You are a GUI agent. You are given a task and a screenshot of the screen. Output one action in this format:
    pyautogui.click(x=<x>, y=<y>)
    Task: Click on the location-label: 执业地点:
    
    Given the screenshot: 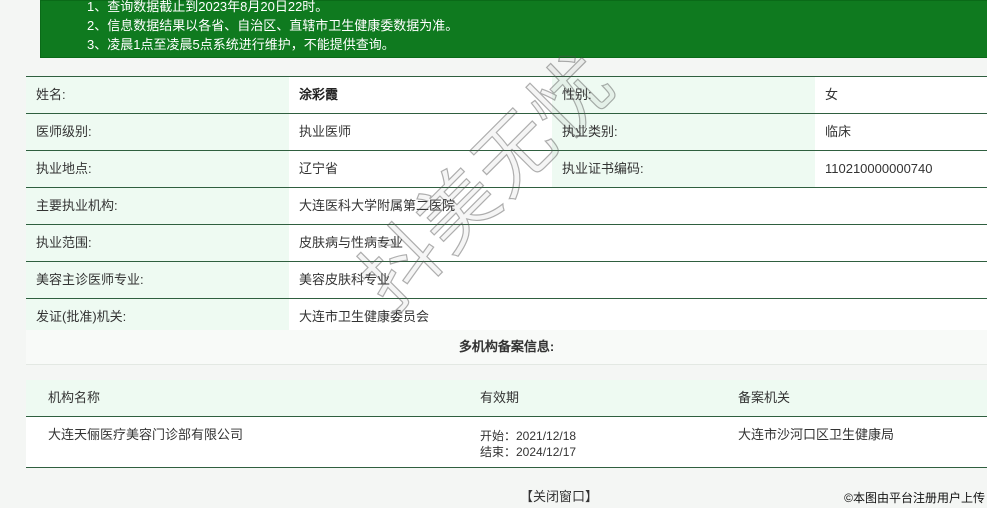 What is the action you would take?
    pyautogui.click(x=157, y=169)
    